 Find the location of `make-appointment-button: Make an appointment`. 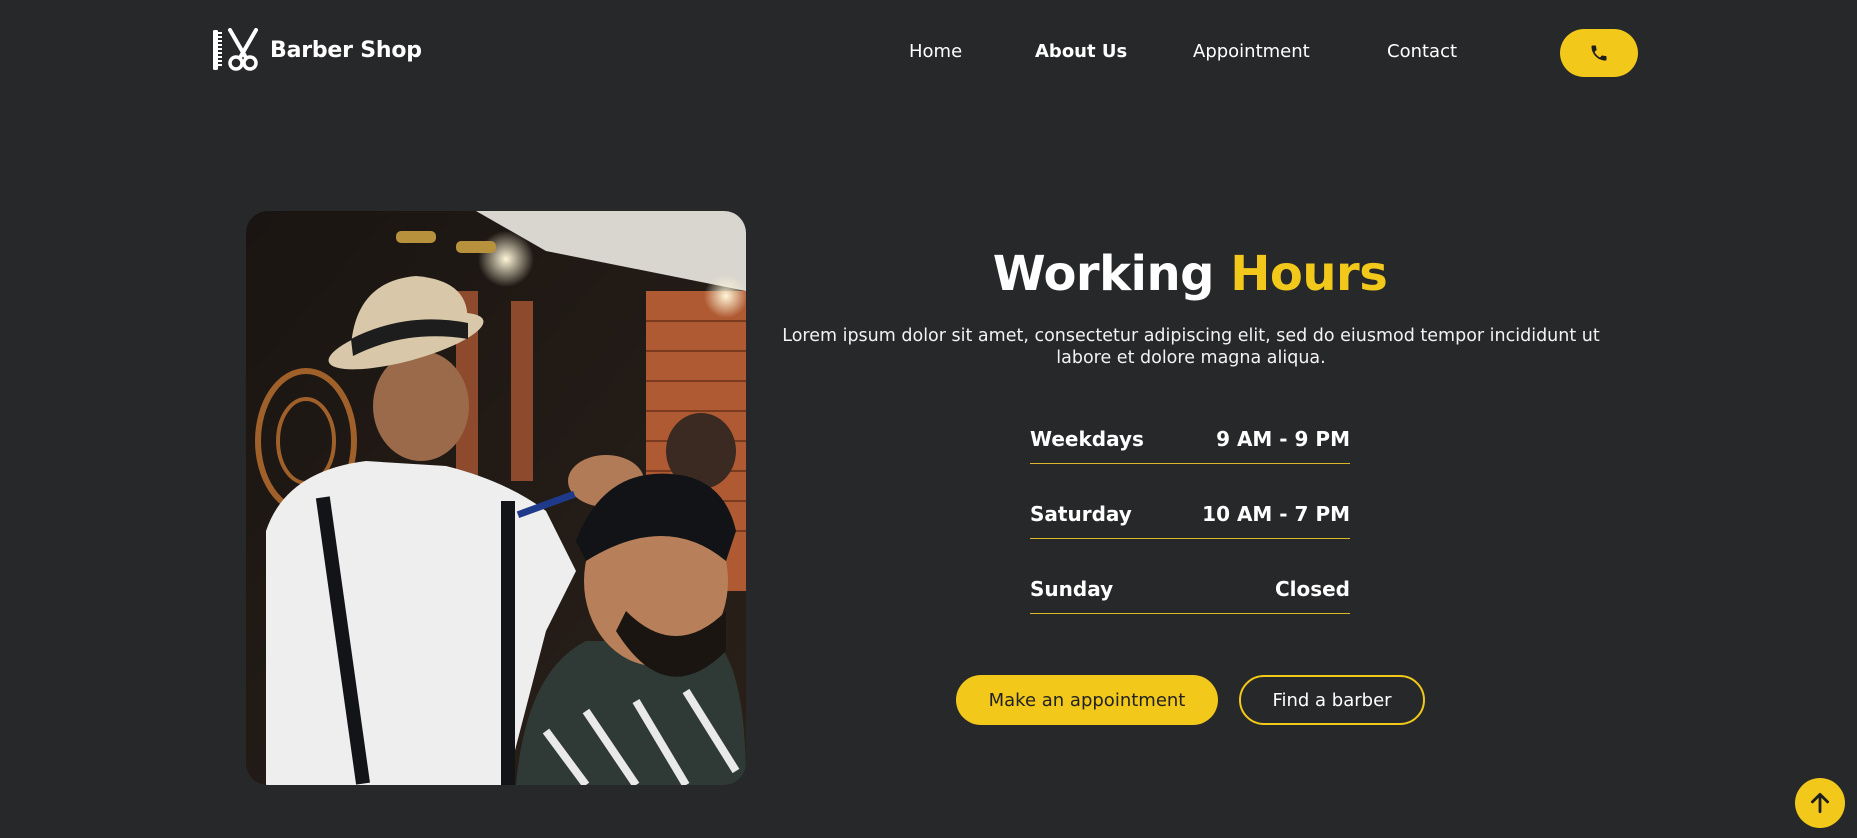

make-appointment-button: Make an appointment is located at coordinates (1087, 700).